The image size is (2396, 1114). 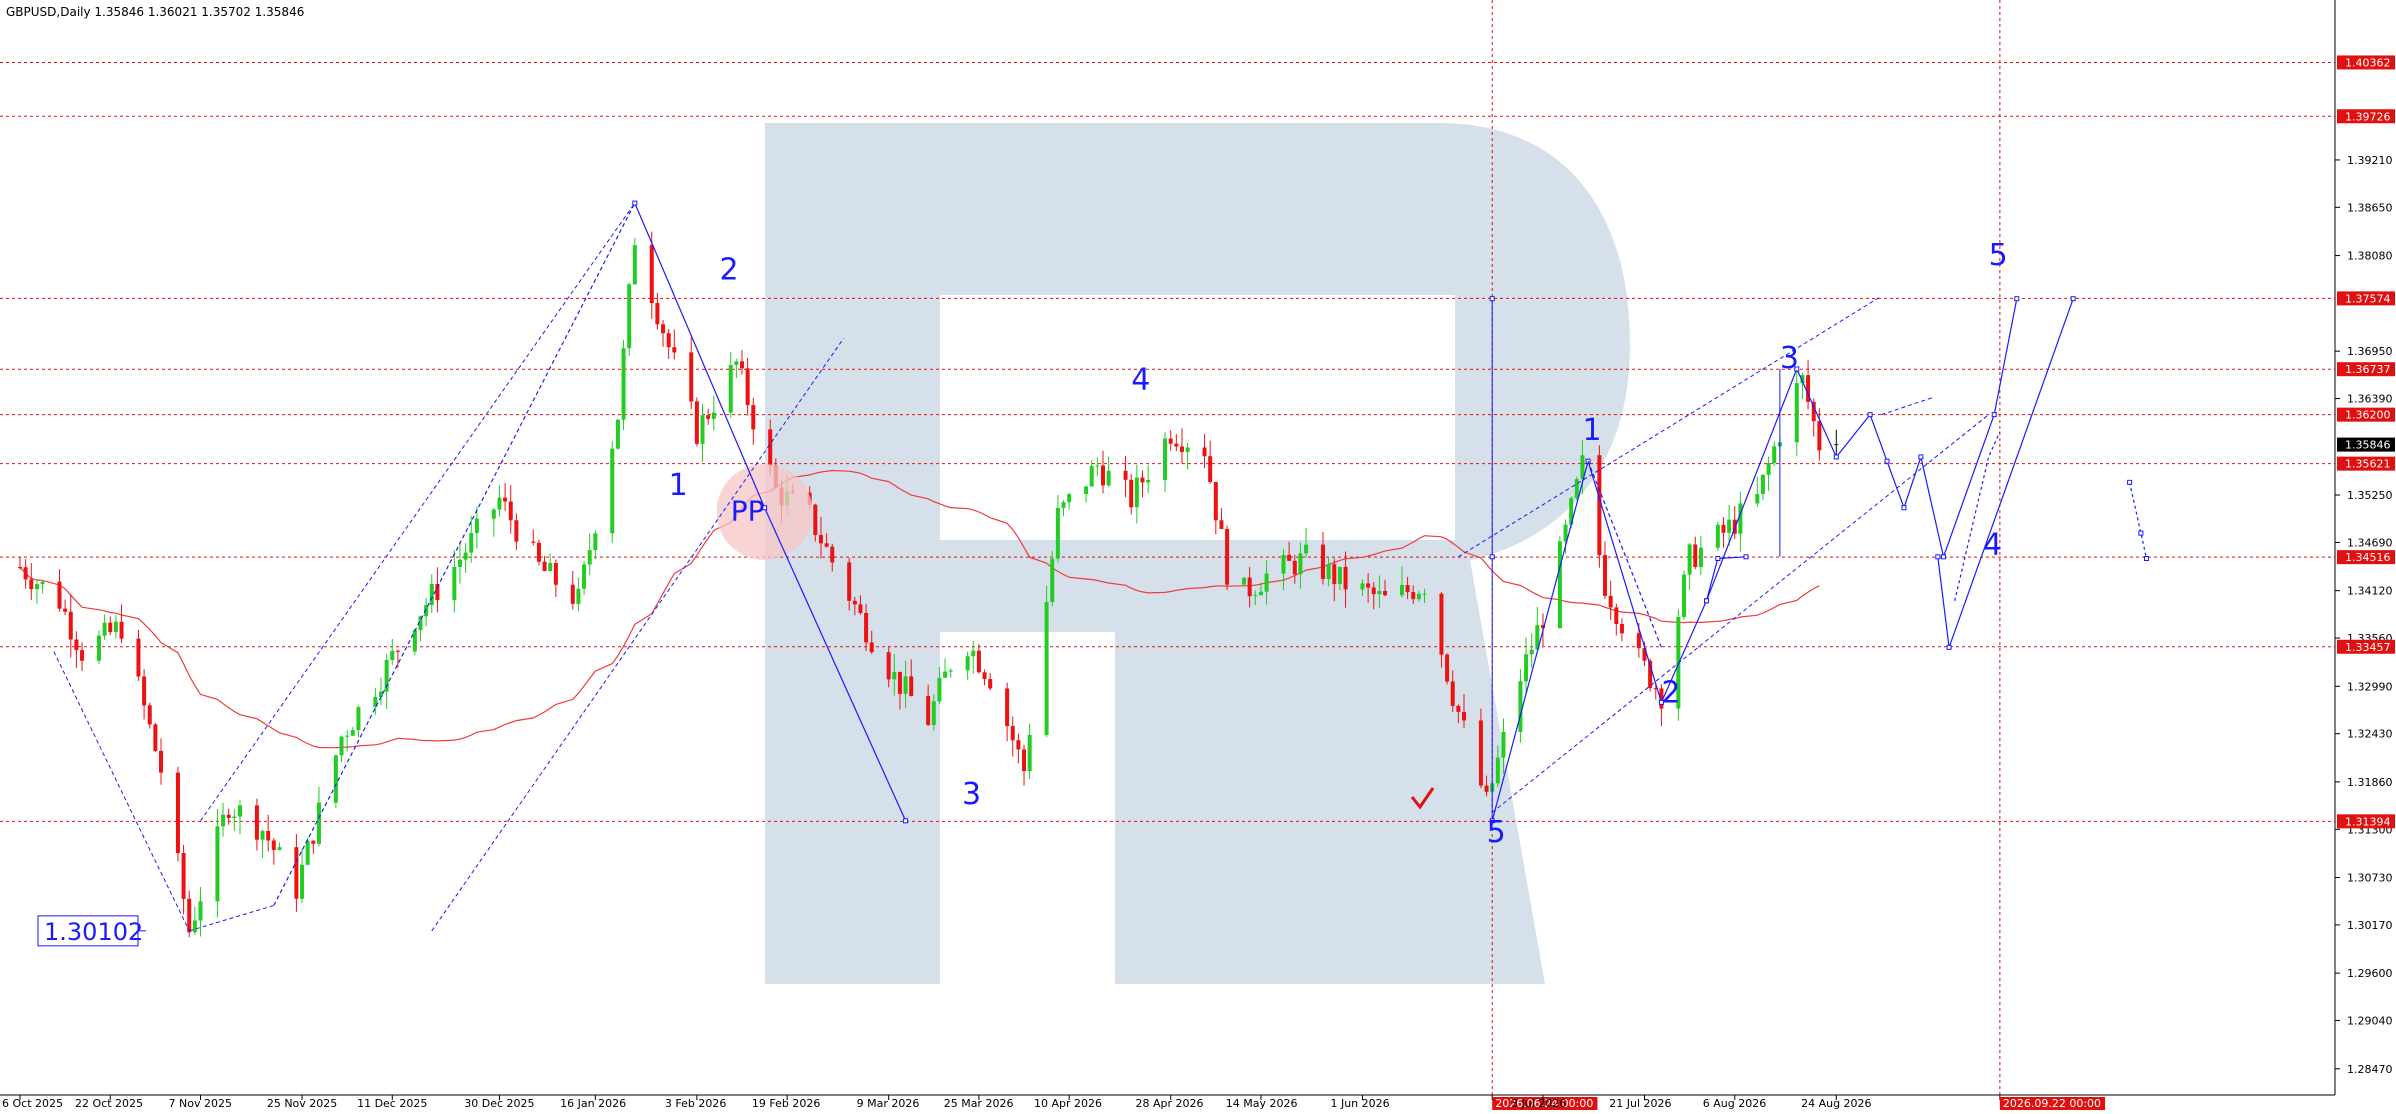 I want to click on date-tick-label: 2026.09.22 00:00, so click(x=2052, y=1103).